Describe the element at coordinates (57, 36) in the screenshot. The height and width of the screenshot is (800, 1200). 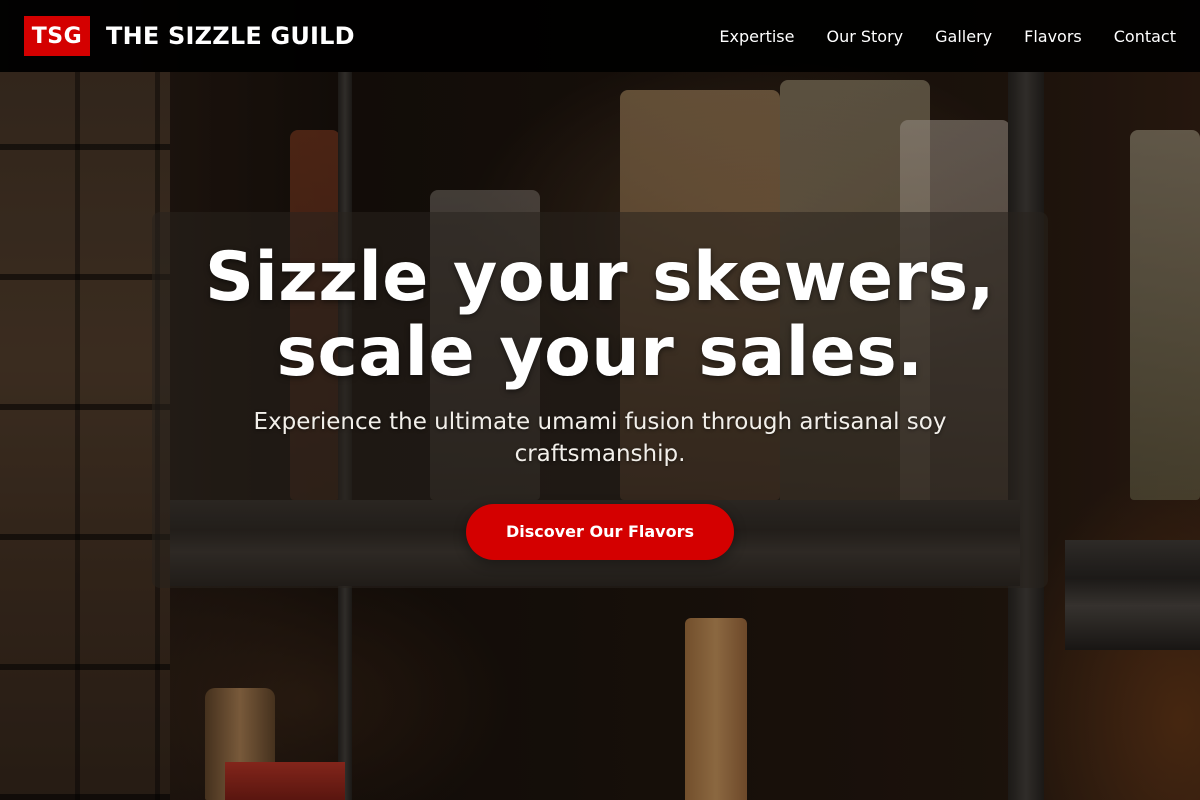
I see `logo-badge: TSG` at that location.